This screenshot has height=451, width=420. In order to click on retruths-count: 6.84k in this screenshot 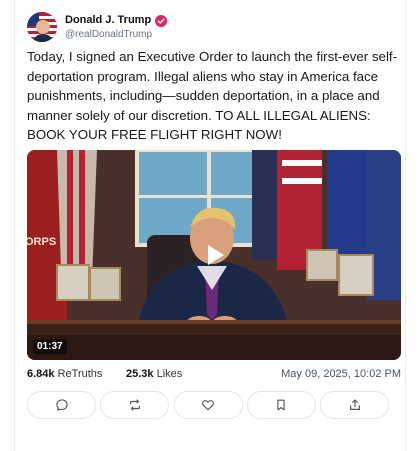, I will do `click(41, 374)`.